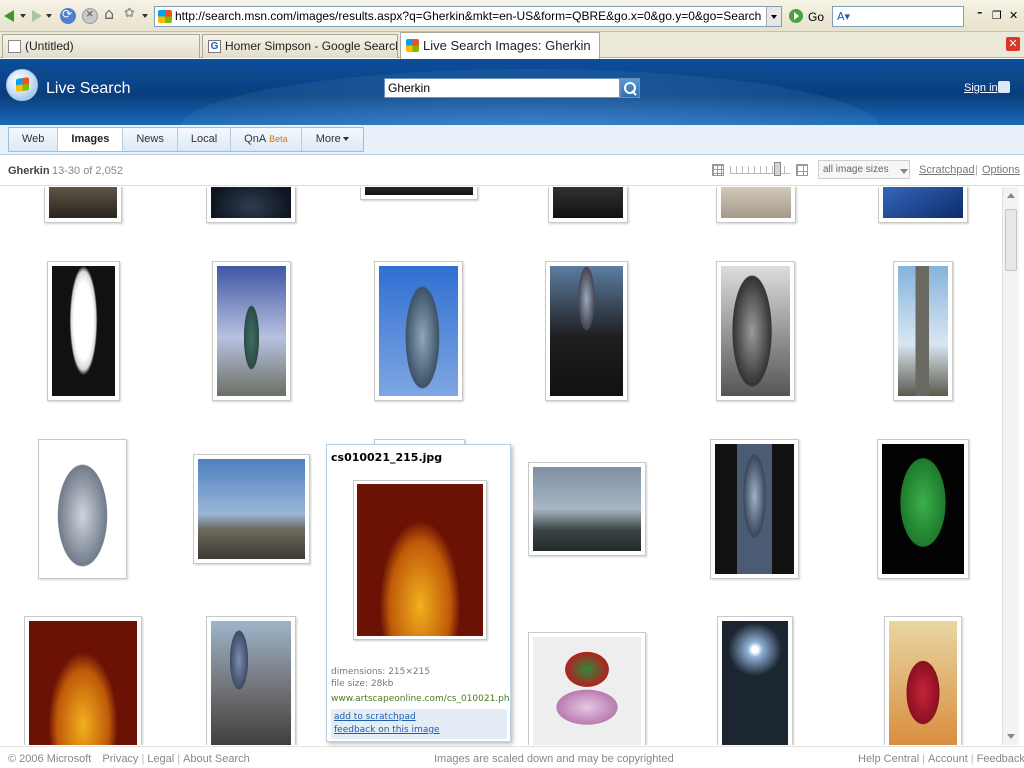  I want to click on scratchpad-link: Scratchpad, so click(947, 170).